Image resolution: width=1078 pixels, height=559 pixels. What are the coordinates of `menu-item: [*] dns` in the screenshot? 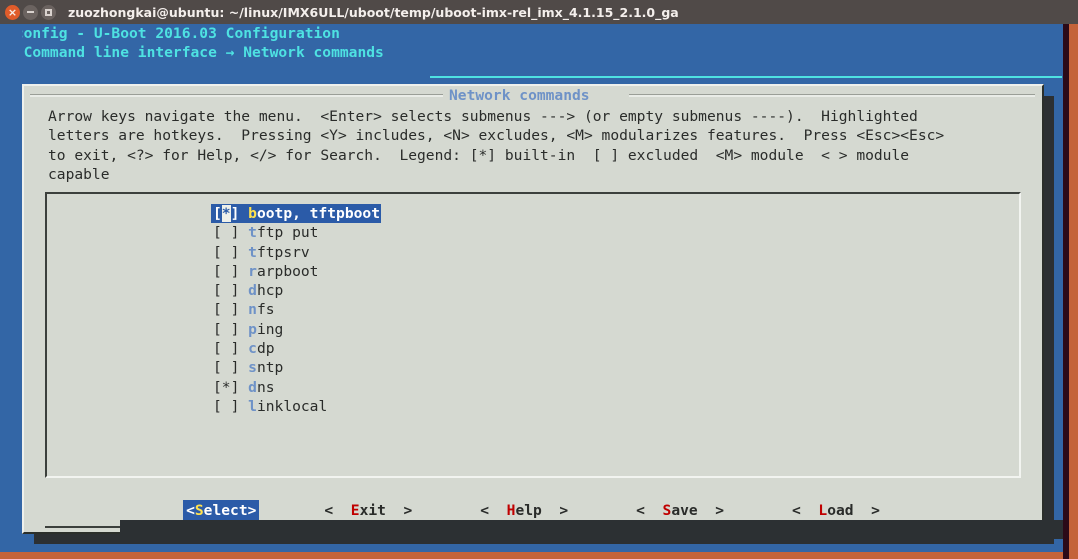 It's located at (243, 387).